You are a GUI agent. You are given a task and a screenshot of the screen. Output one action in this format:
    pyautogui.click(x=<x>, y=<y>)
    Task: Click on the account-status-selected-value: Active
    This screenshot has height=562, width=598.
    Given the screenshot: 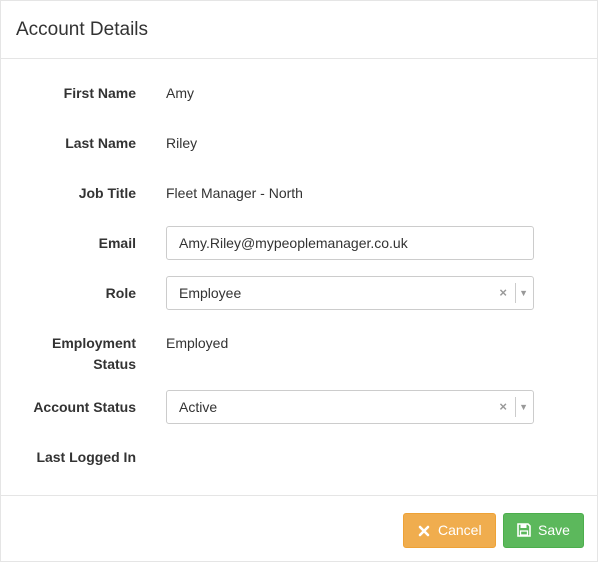 What is the action you would take?
    pyautogui.click(x=198, y=407)
    